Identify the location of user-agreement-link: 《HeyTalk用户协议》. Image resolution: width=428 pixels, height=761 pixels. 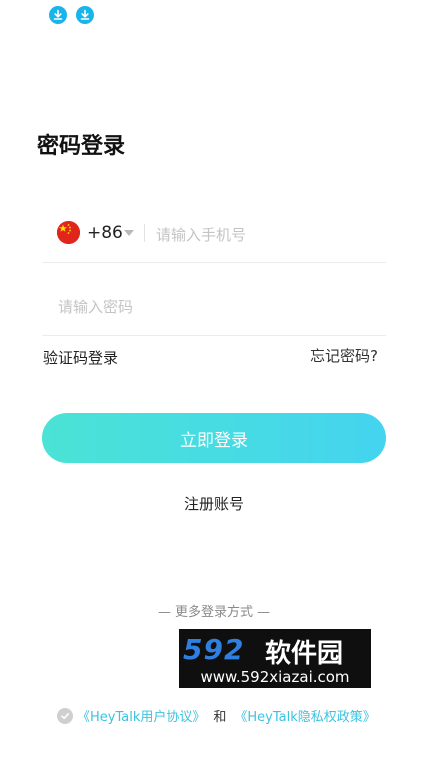
(141, 715).